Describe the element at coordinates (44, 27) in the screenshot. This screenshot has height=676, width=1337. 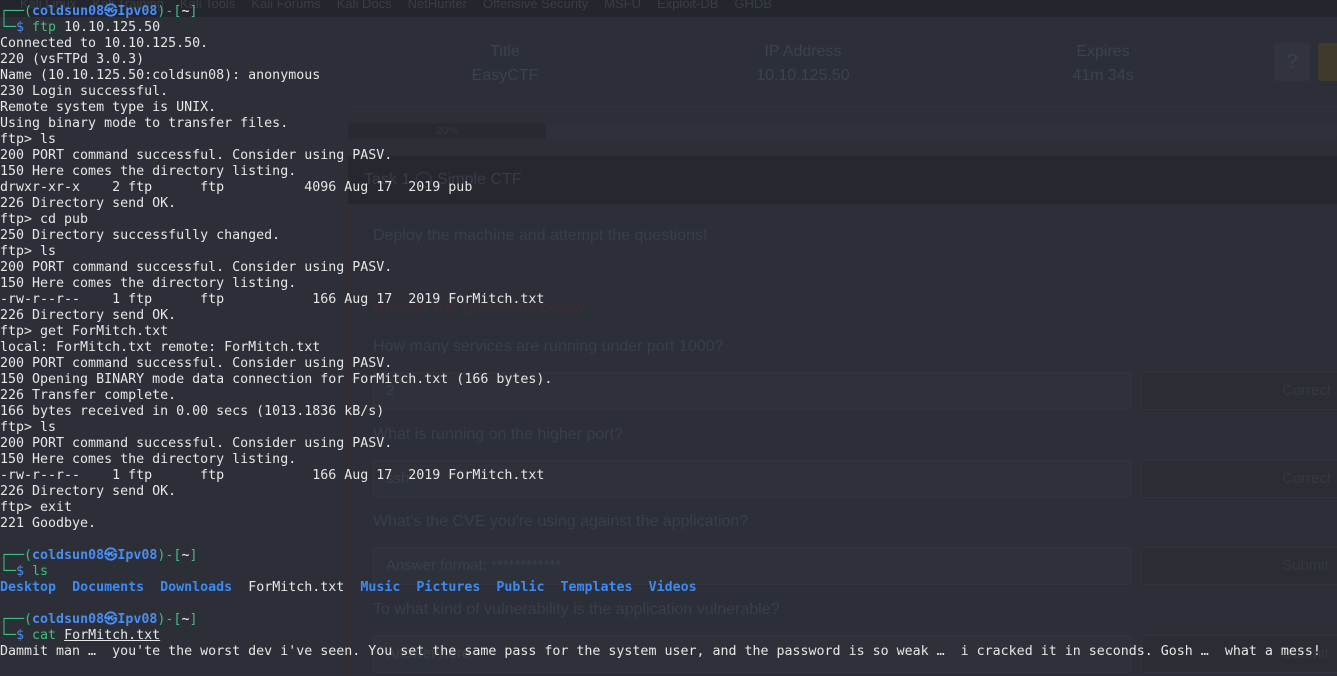
I see `command-name: ftp` at that location.